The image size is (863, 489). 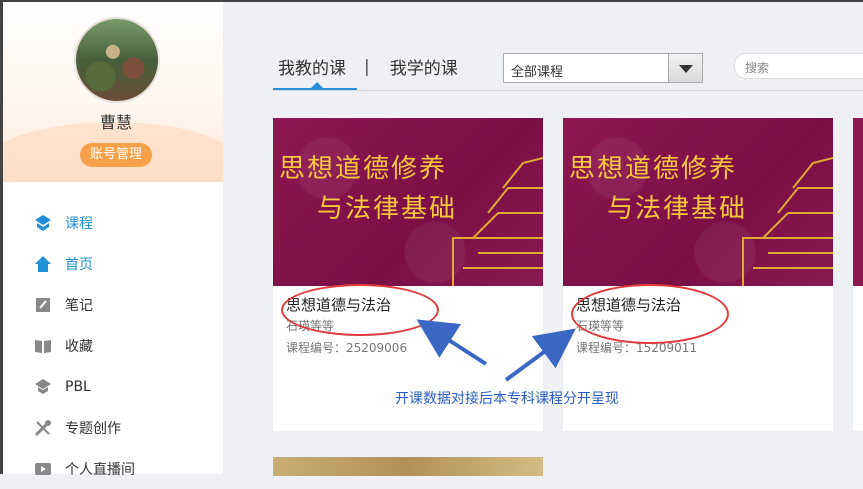 I want to click on search-input: 搜索, so click(x=798, y=66).